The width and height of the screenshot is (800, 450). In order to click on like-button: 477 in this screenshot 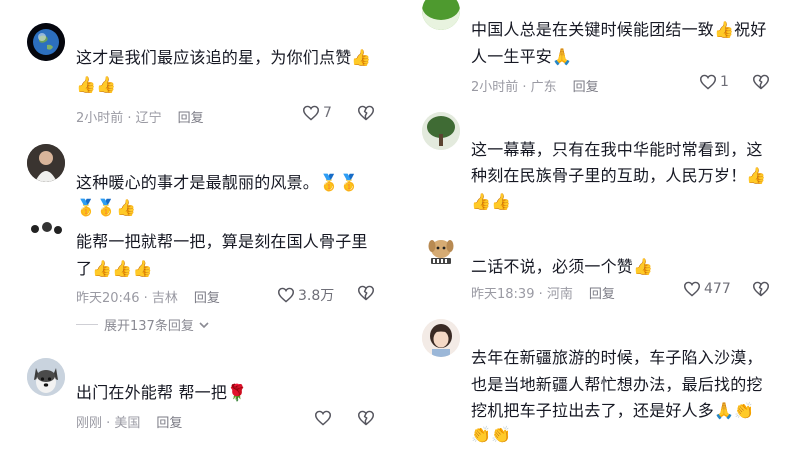, I will do `click(707, 289)`.